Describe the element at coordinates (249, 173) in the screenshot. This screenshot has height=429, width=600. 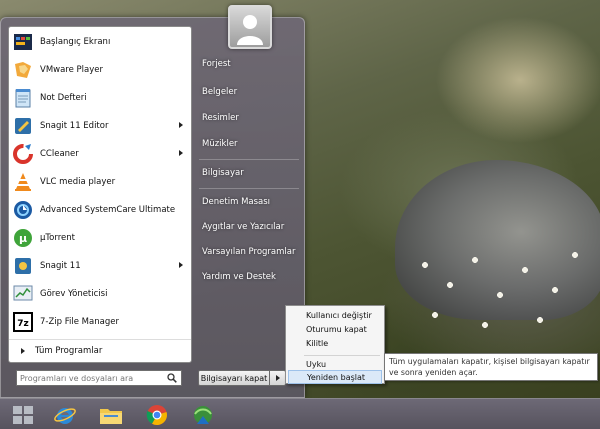
I see `right-item-computer: Bilgisayar` at that location.